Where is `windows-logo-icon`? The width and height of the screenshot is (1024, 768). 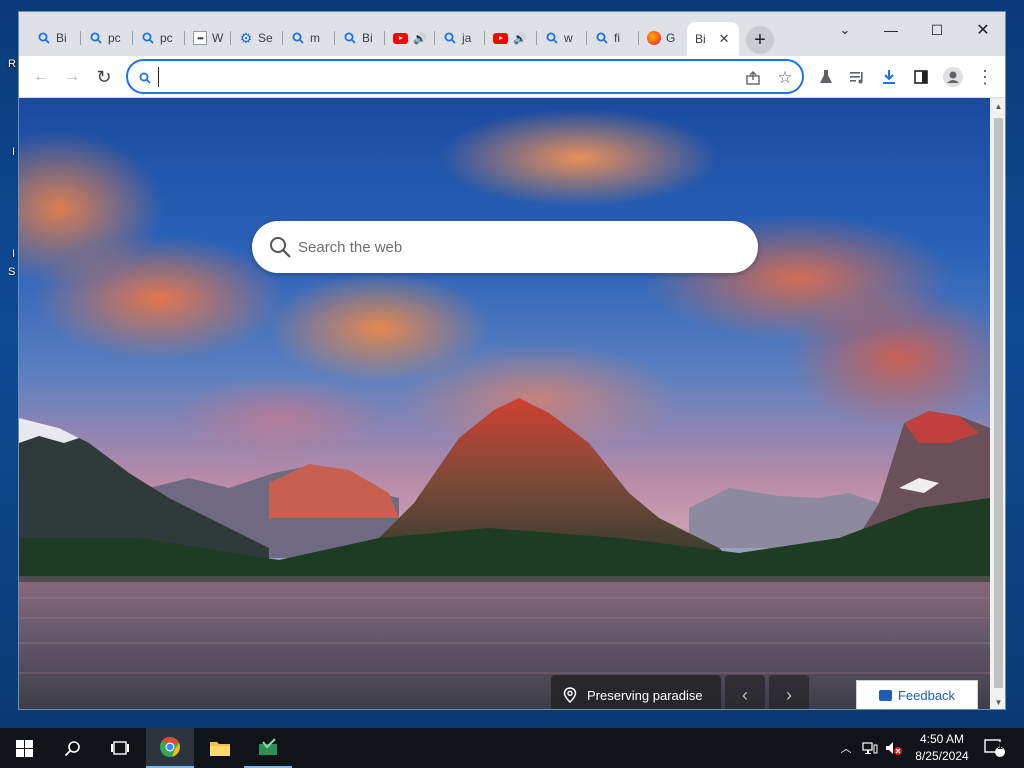
windows-logo-icon is located at coordinates (24, 748).